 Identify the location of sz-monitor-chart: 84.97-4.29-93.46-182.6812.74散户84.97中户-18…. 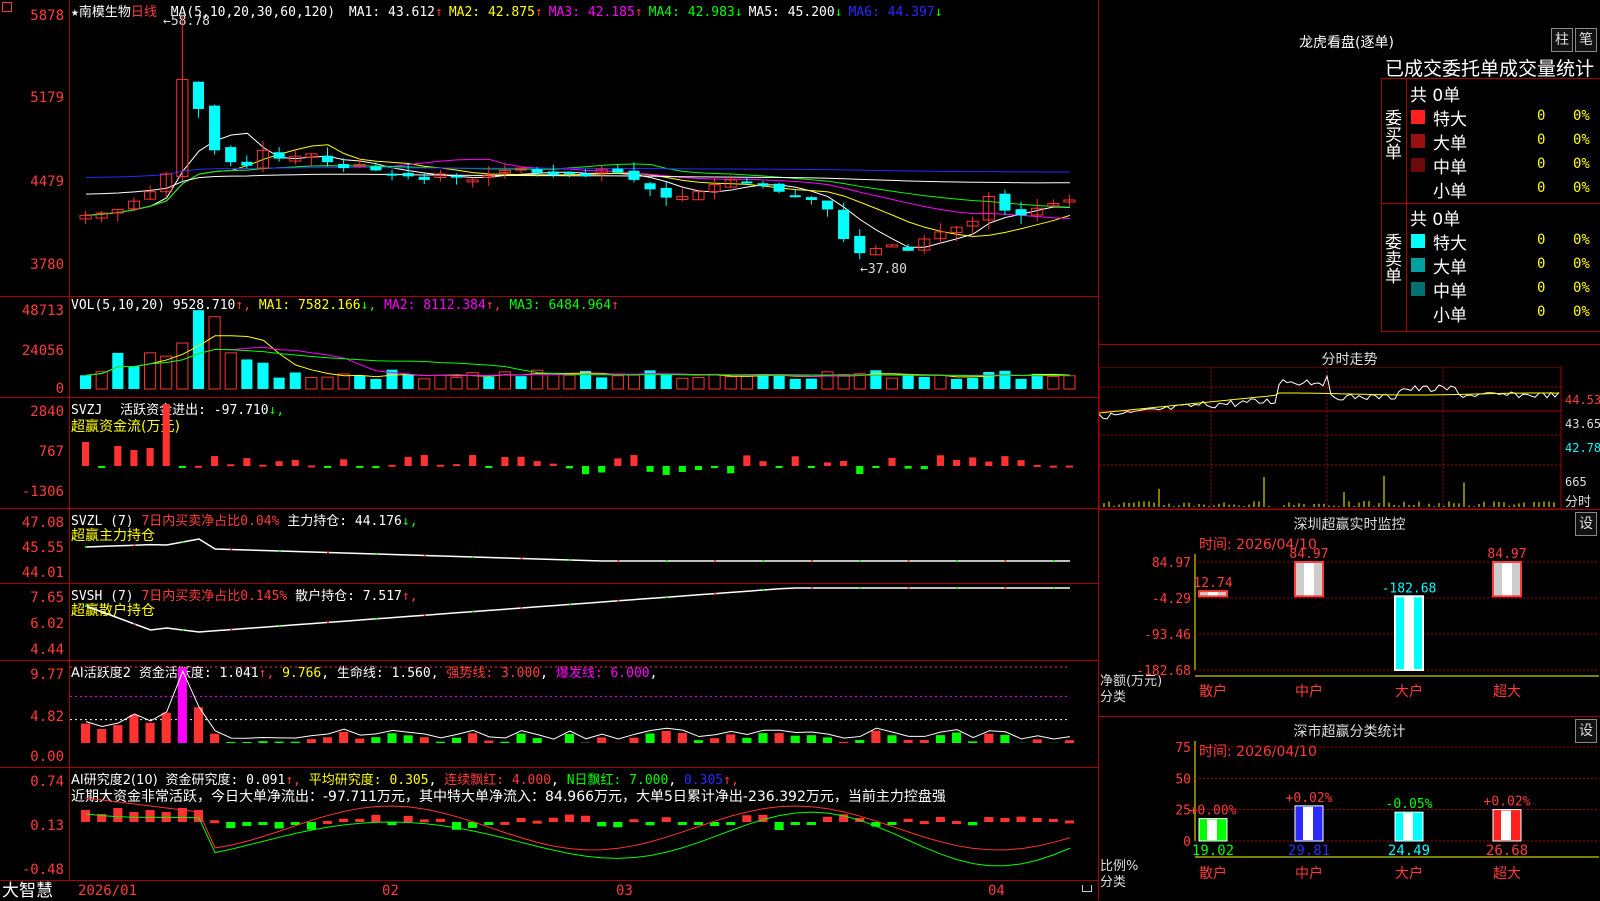
(1349, 613).